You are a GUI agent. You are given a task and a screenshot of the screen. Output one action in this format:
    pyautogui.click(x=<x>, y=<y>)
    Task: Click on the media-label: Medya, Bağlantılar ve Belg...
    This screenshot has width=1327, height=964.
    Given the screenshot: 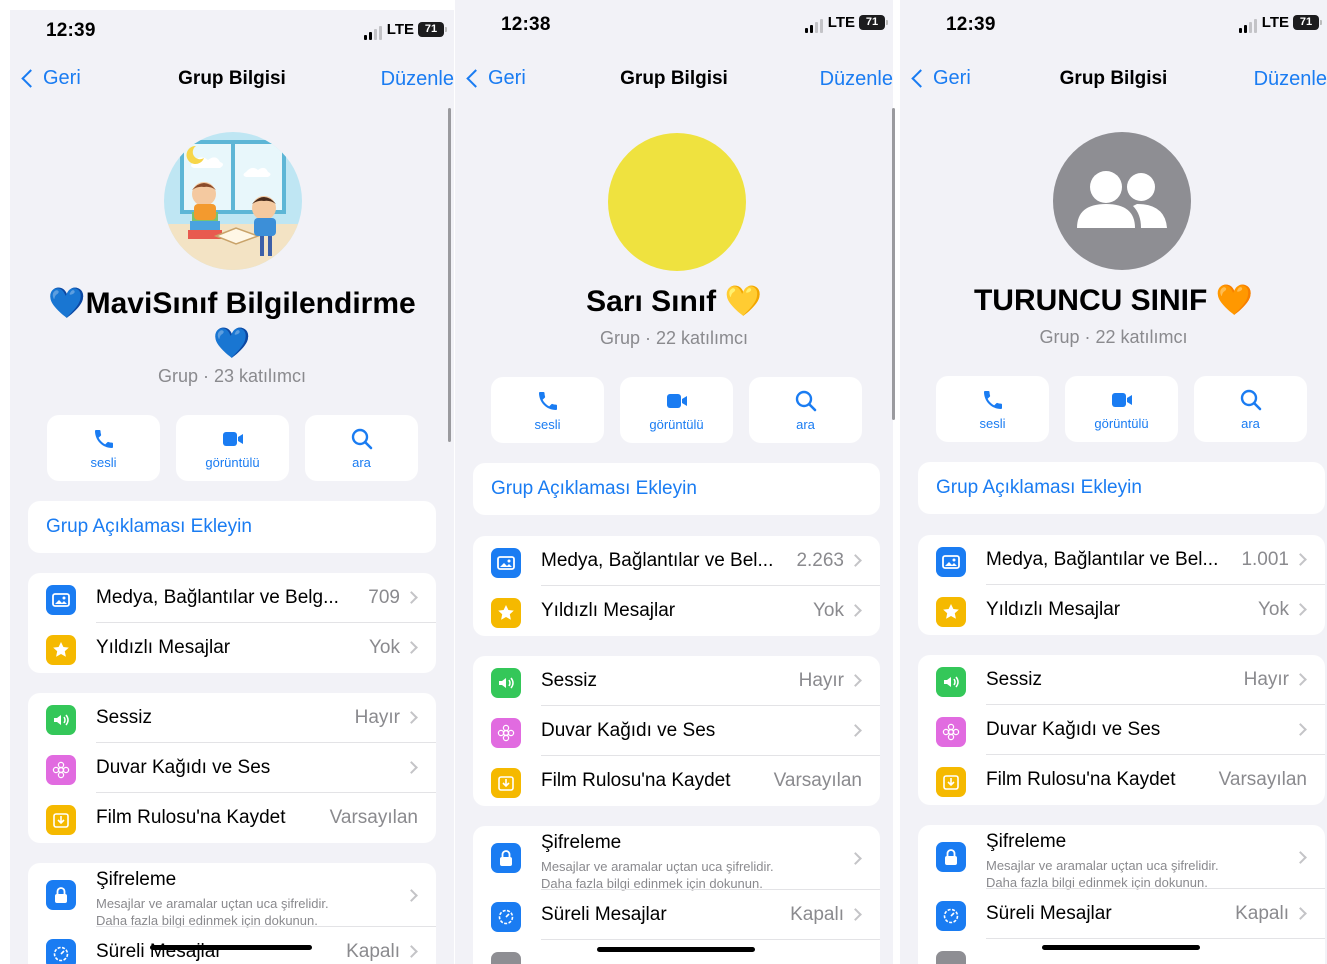 What is the action you would take?
    pyautogui.click(x=217, y=597)
    